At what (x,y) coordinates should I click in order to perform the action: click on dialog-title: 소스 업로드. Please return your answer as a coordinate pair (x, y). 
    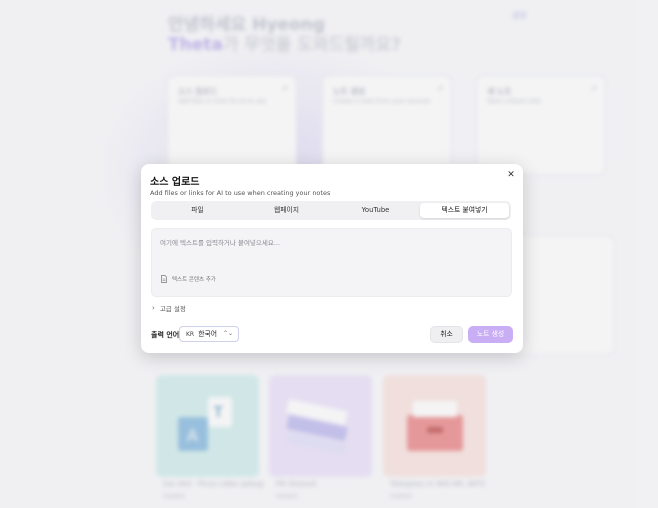
    Looking at the image, I should click on (175, 182).